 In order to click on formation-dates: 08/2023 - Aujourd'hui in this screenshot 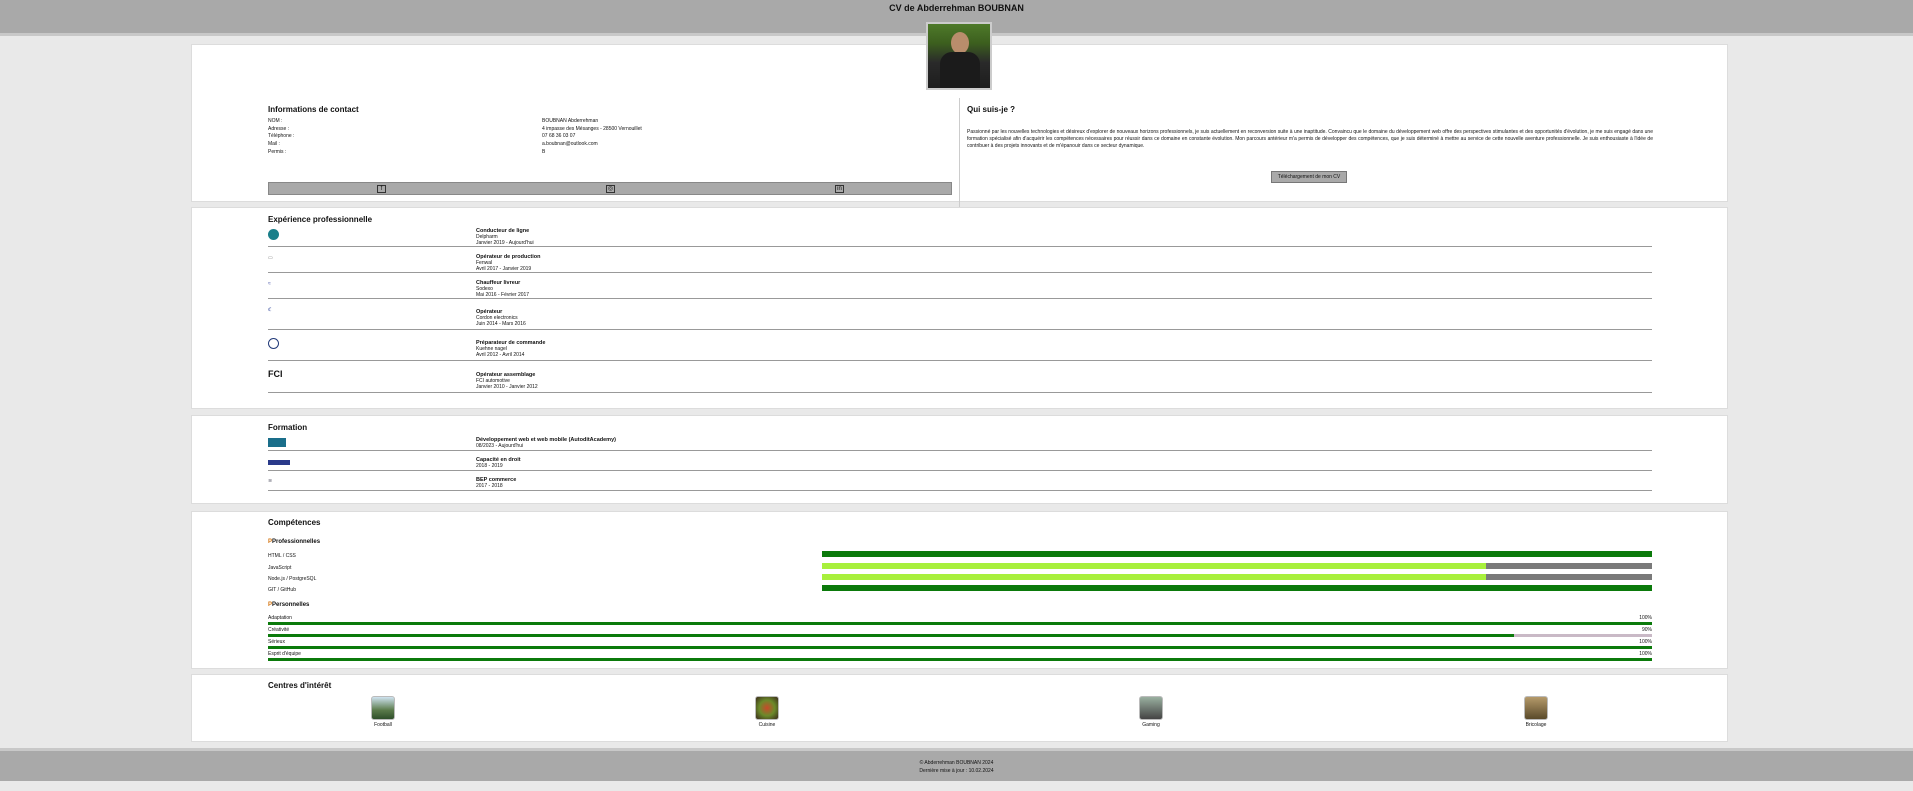, I will do `click(500, 446)`.